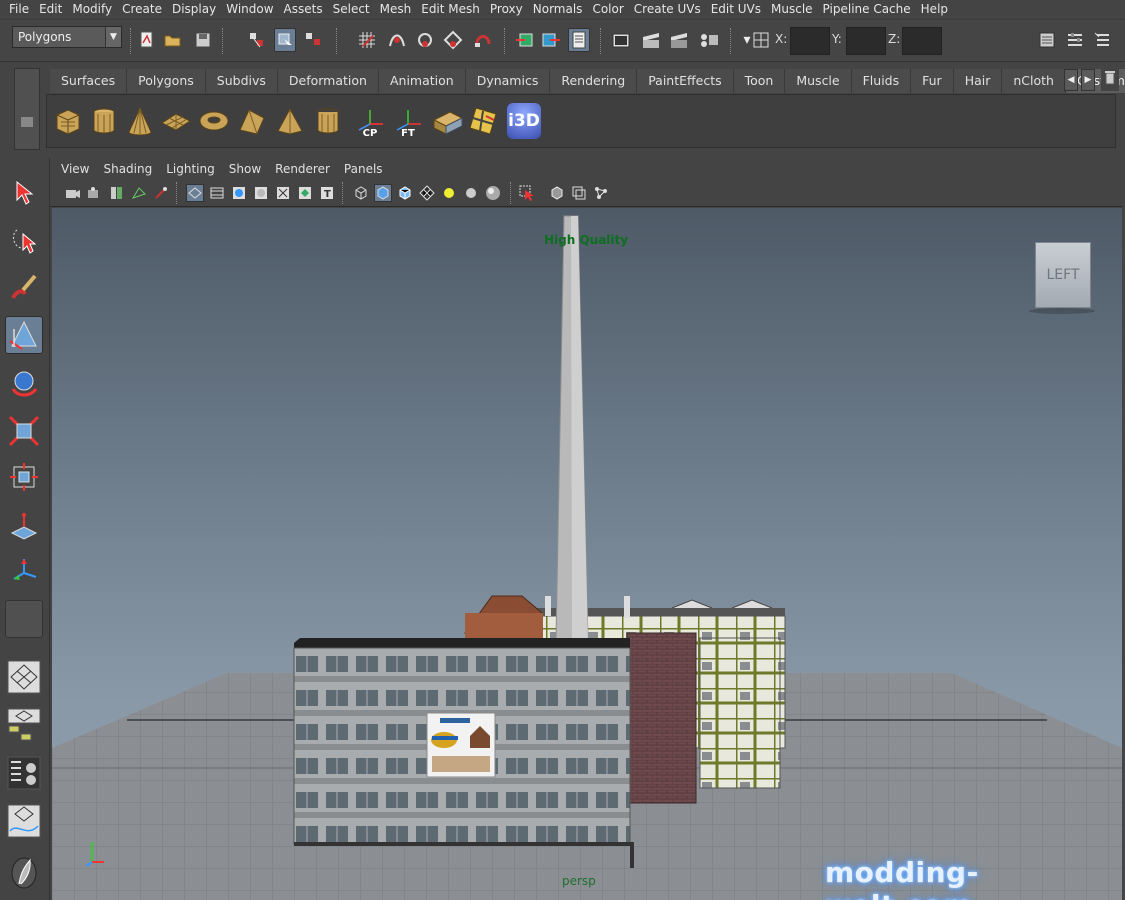  I want to click on select-tool-icon, so click(24, 193).